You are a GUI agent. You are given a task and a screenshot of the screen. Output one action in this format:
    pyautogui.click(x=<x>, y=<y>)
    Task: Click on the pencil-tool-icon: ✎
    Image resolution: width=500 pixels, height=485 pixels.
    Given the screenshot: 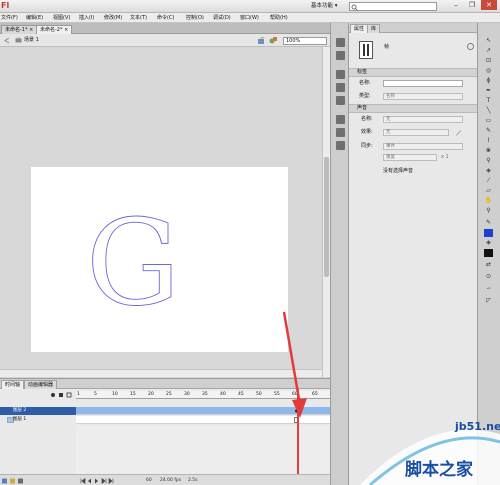 What is the action you would take?
    pyautogui.click(x=488, y=131)
    